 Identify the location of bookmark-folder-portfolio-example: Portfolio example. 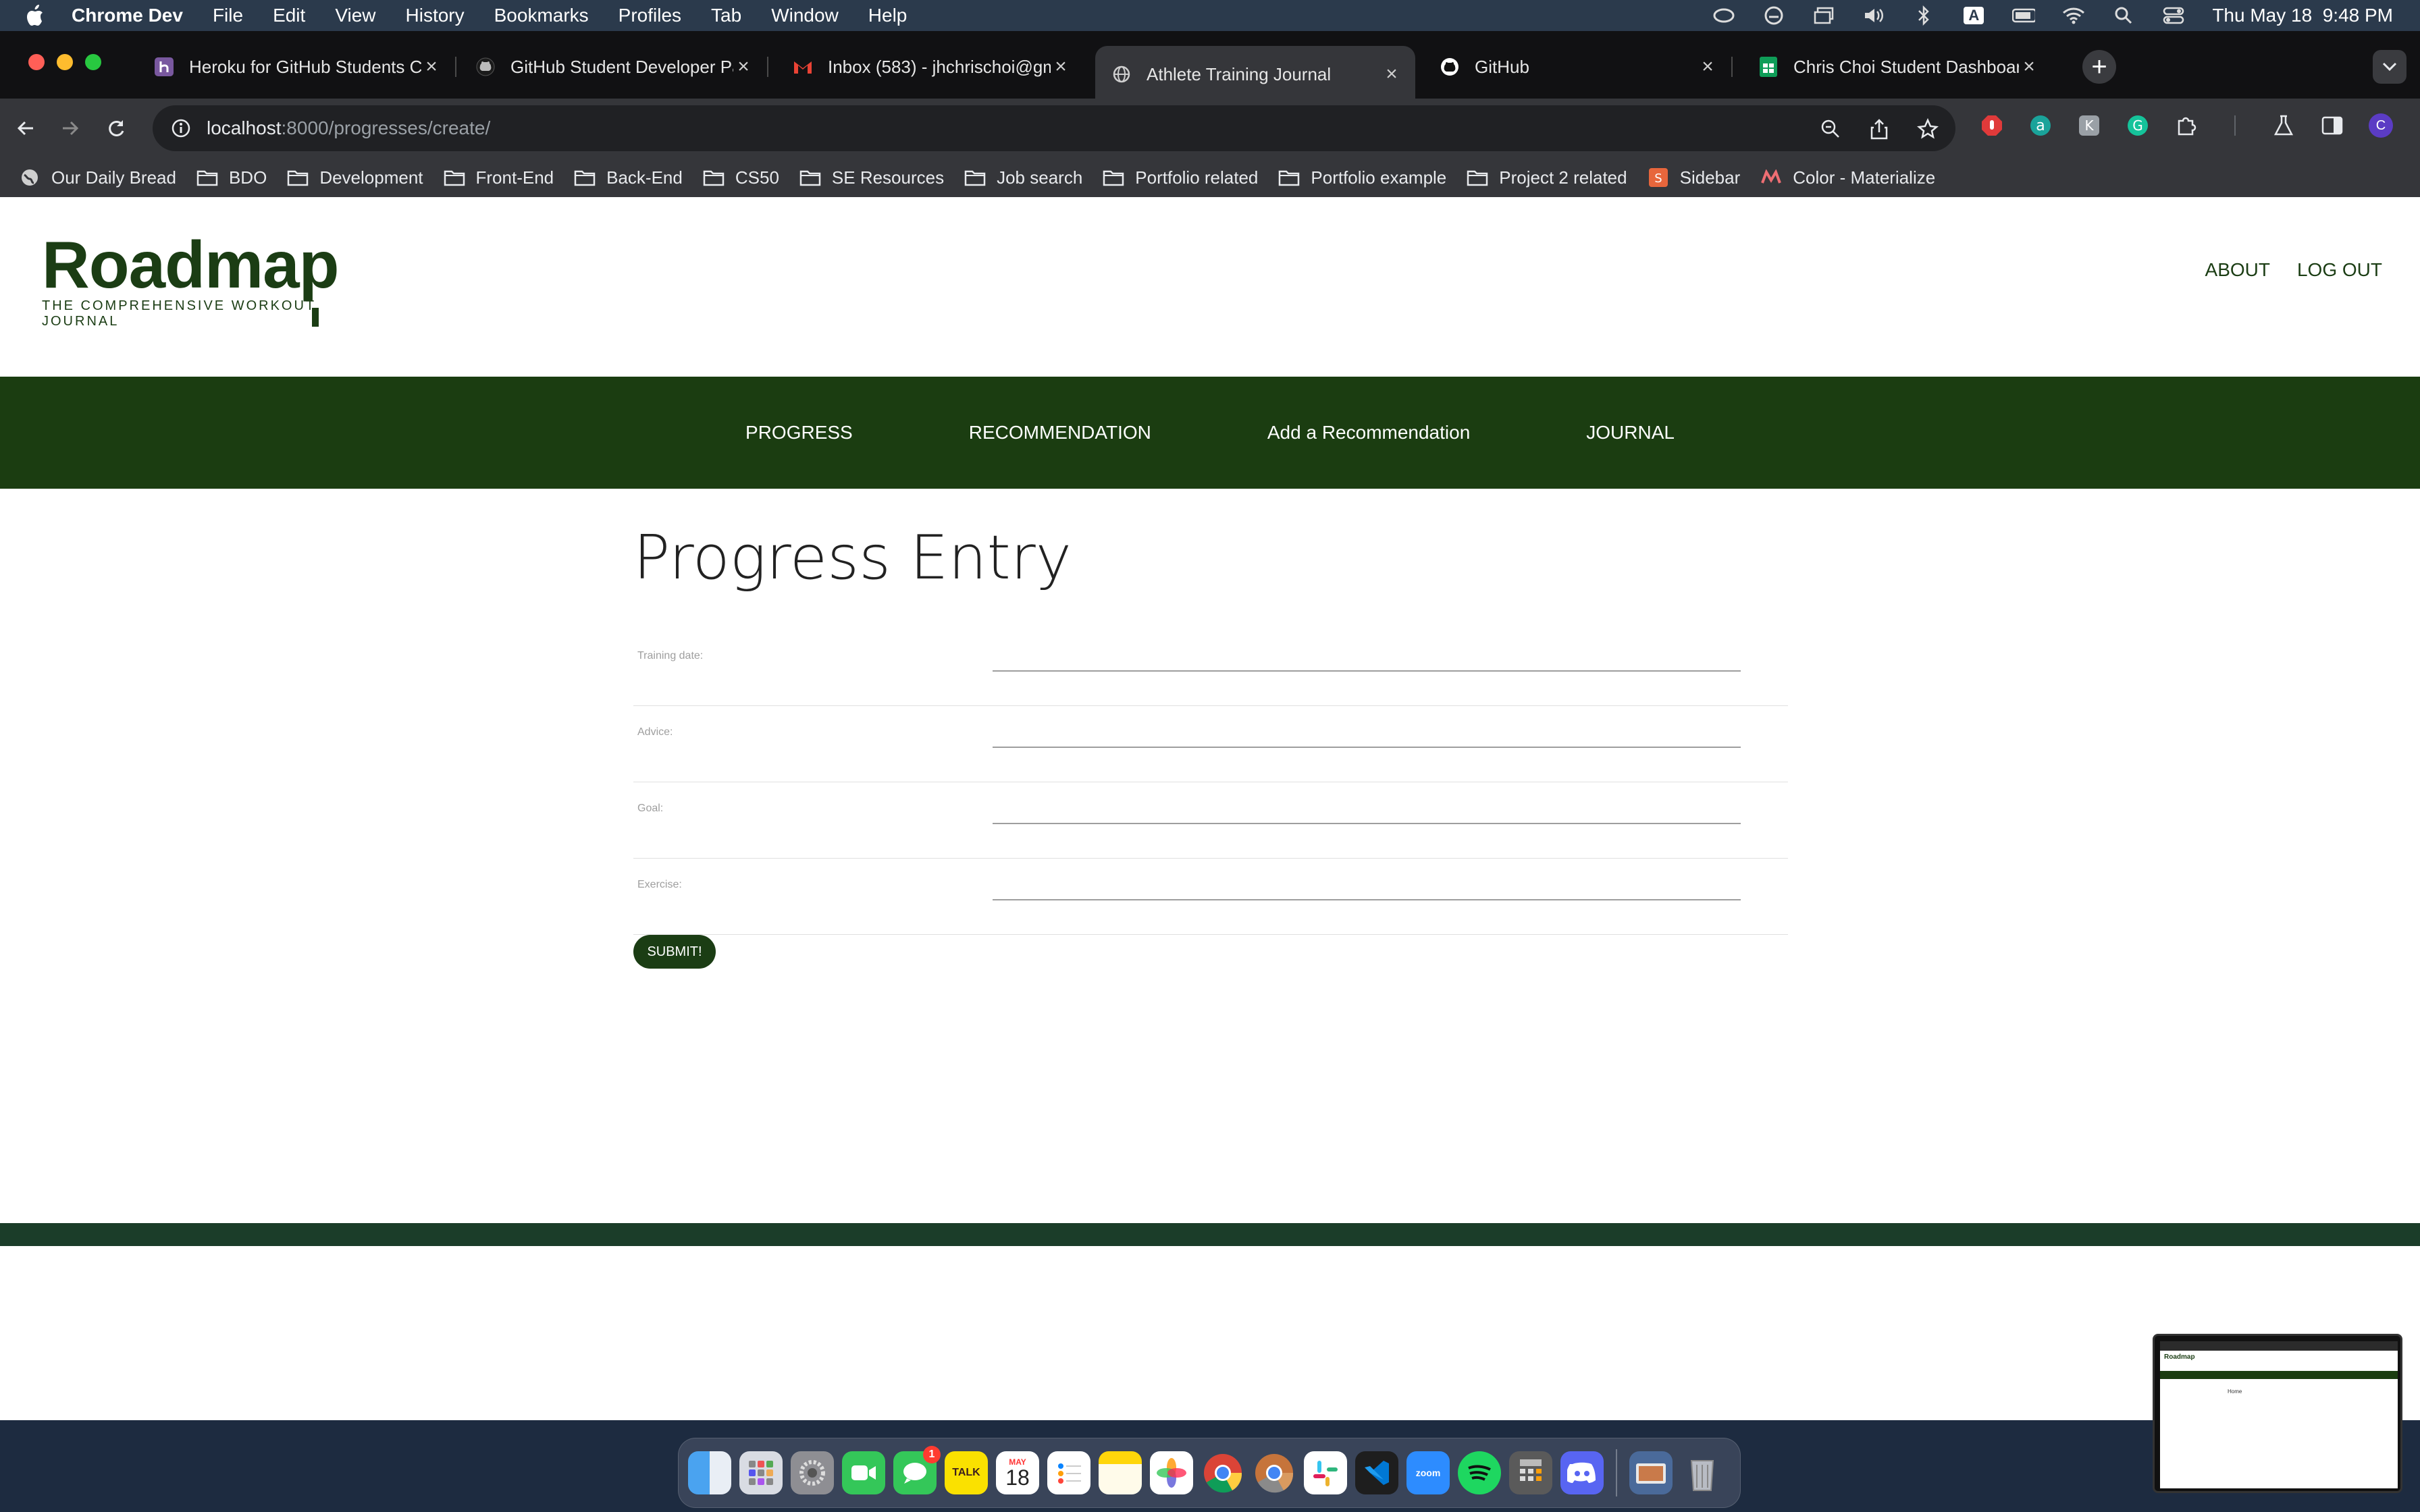
(1362, 177).